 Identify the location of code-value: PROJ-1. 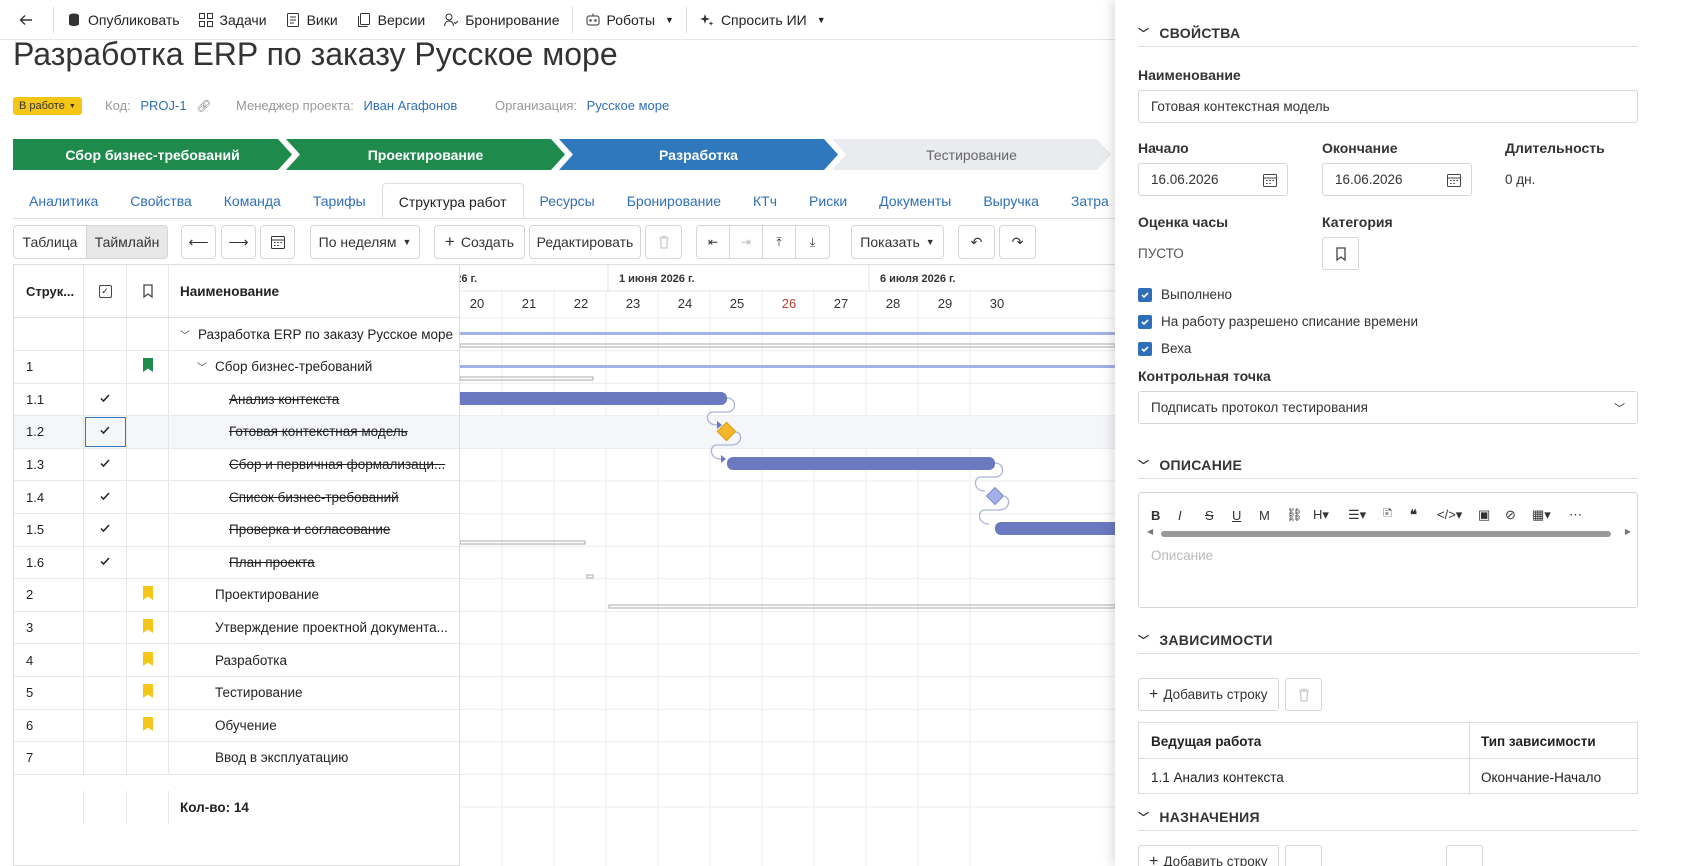
(163, 105).